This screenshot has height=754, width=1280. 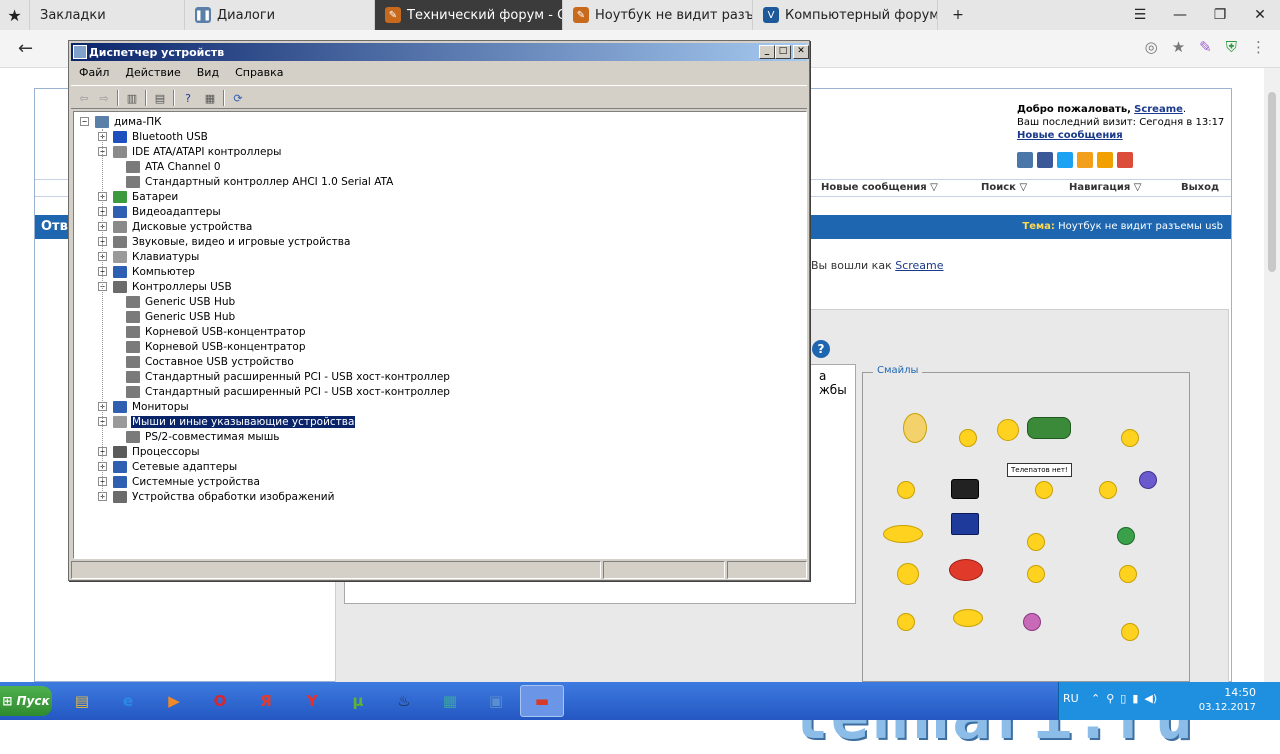 I want to click on facebook-icon, so click(x=1045, y=160).